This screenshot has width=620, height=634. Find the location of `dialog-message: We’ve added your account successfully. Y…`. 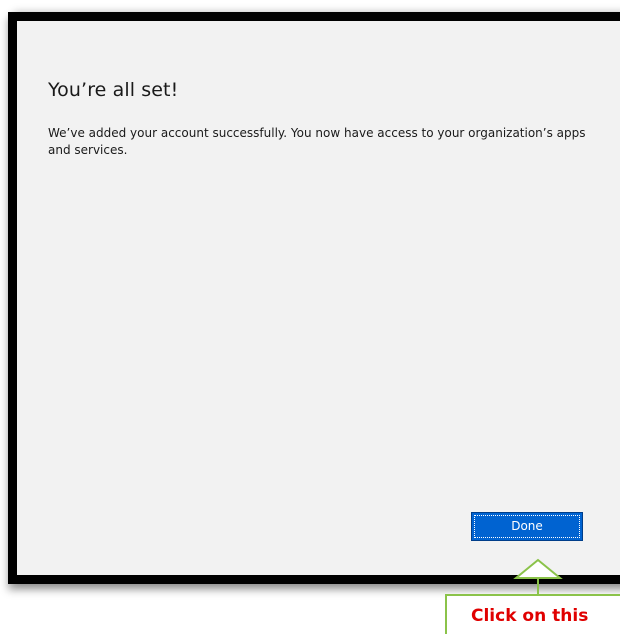

dialog-message: We’ve added your account successfully. Y… is located at coordinates (317, 141).